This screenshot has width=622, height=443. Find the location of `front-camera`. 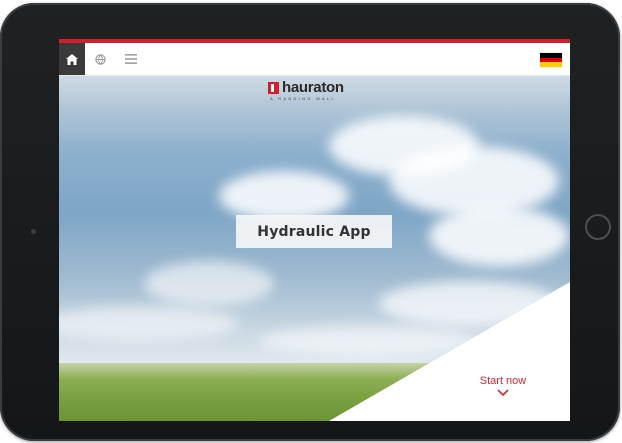

front-camera is located at coordinates (33, 231).